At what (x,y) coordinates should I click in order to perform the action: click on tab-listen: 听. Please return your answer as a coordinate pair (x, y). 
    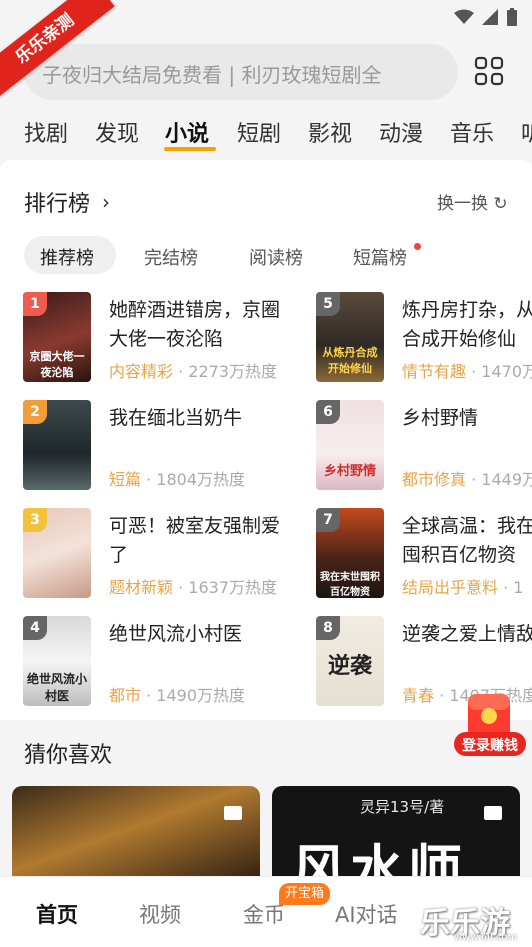
    Looking at the image, I should click on (526, 132).